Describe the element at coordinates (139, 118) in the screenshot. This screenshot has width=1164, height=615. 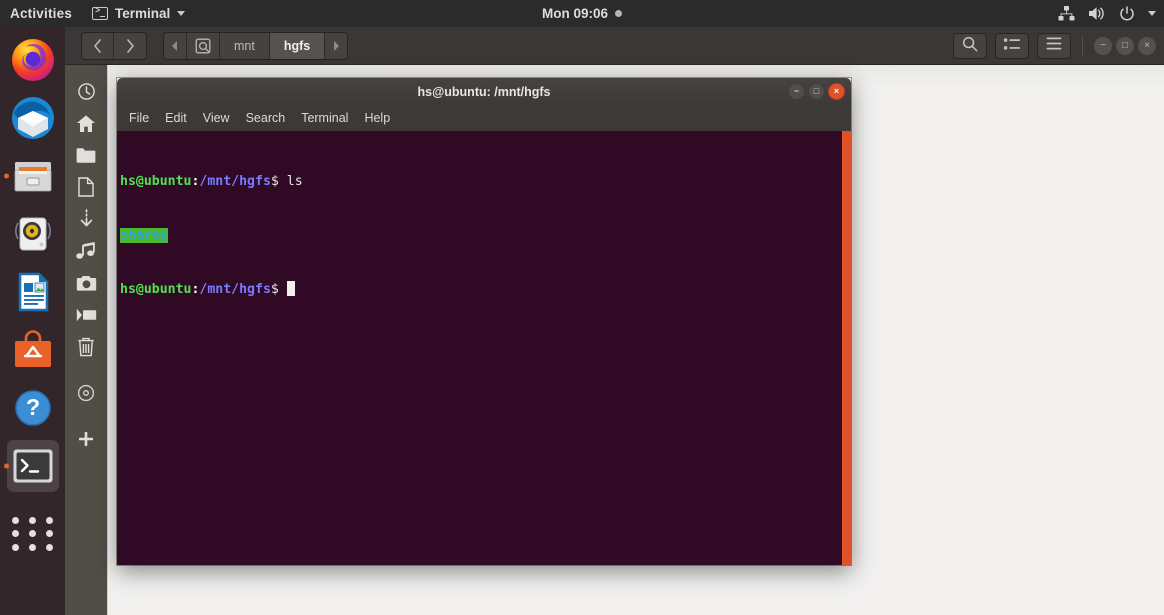
I see `menu-item-file: File` at that location.